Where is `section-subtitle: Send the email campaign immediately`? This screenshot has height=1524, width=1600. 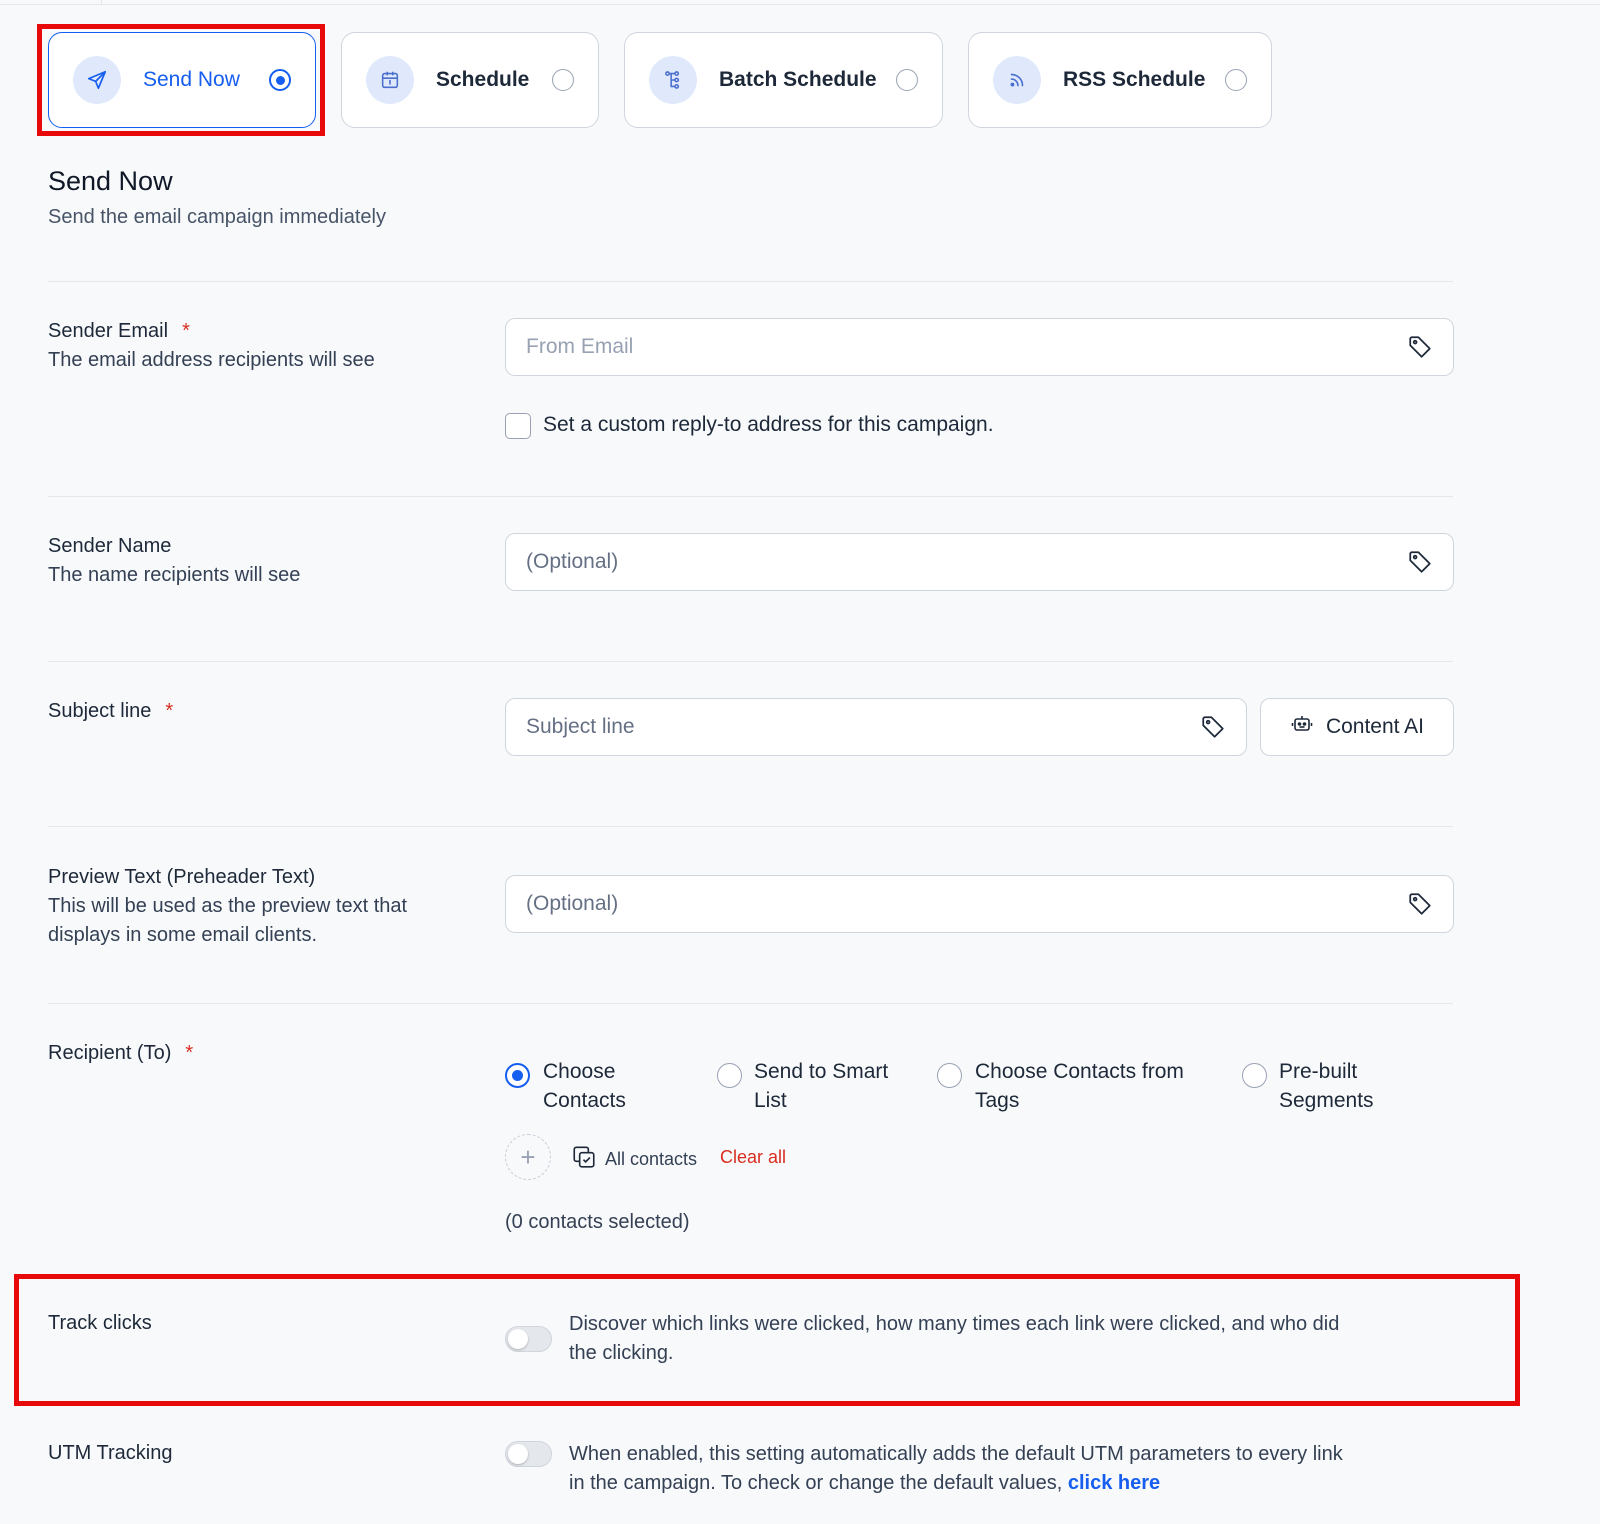
section-subtitle: Send the email campaign immediately is located at coordinates (217, 217).